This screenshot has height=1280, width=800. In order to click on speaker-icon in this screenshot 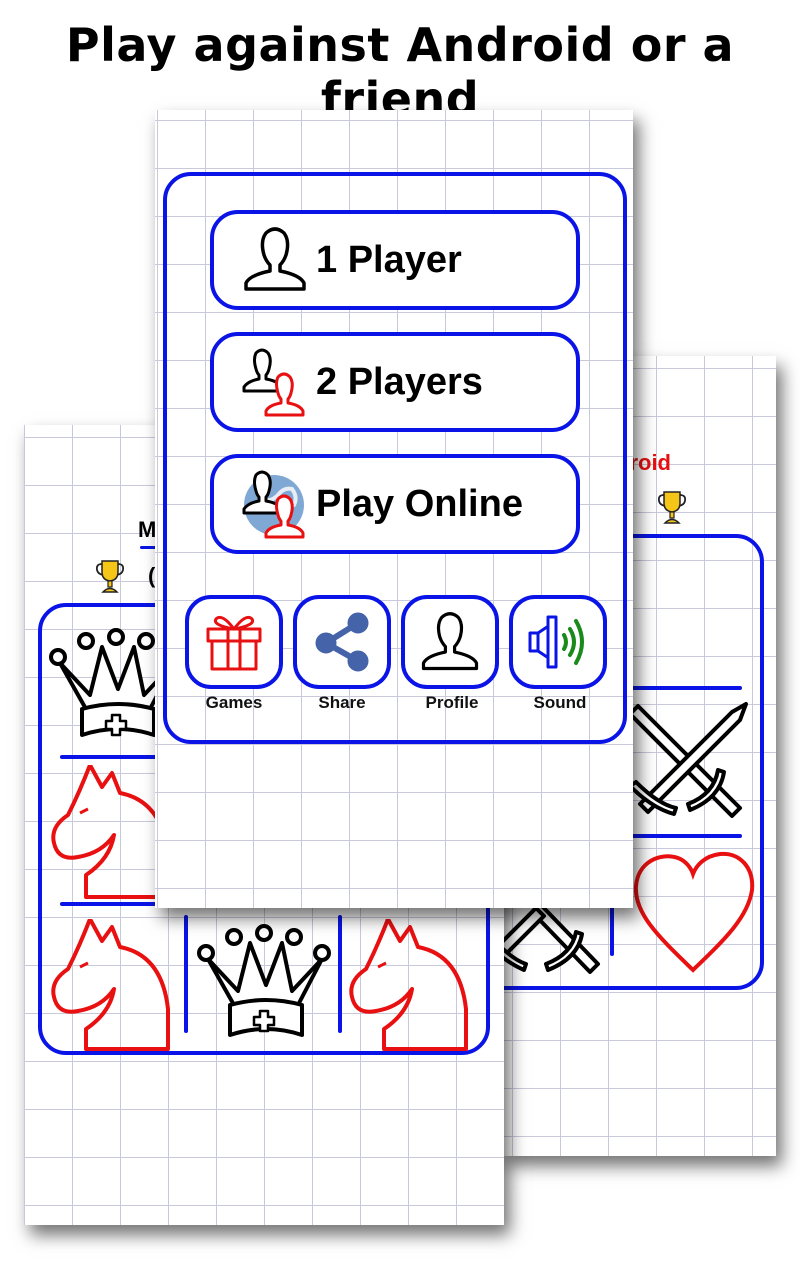, I will do `click(556, 642)`.